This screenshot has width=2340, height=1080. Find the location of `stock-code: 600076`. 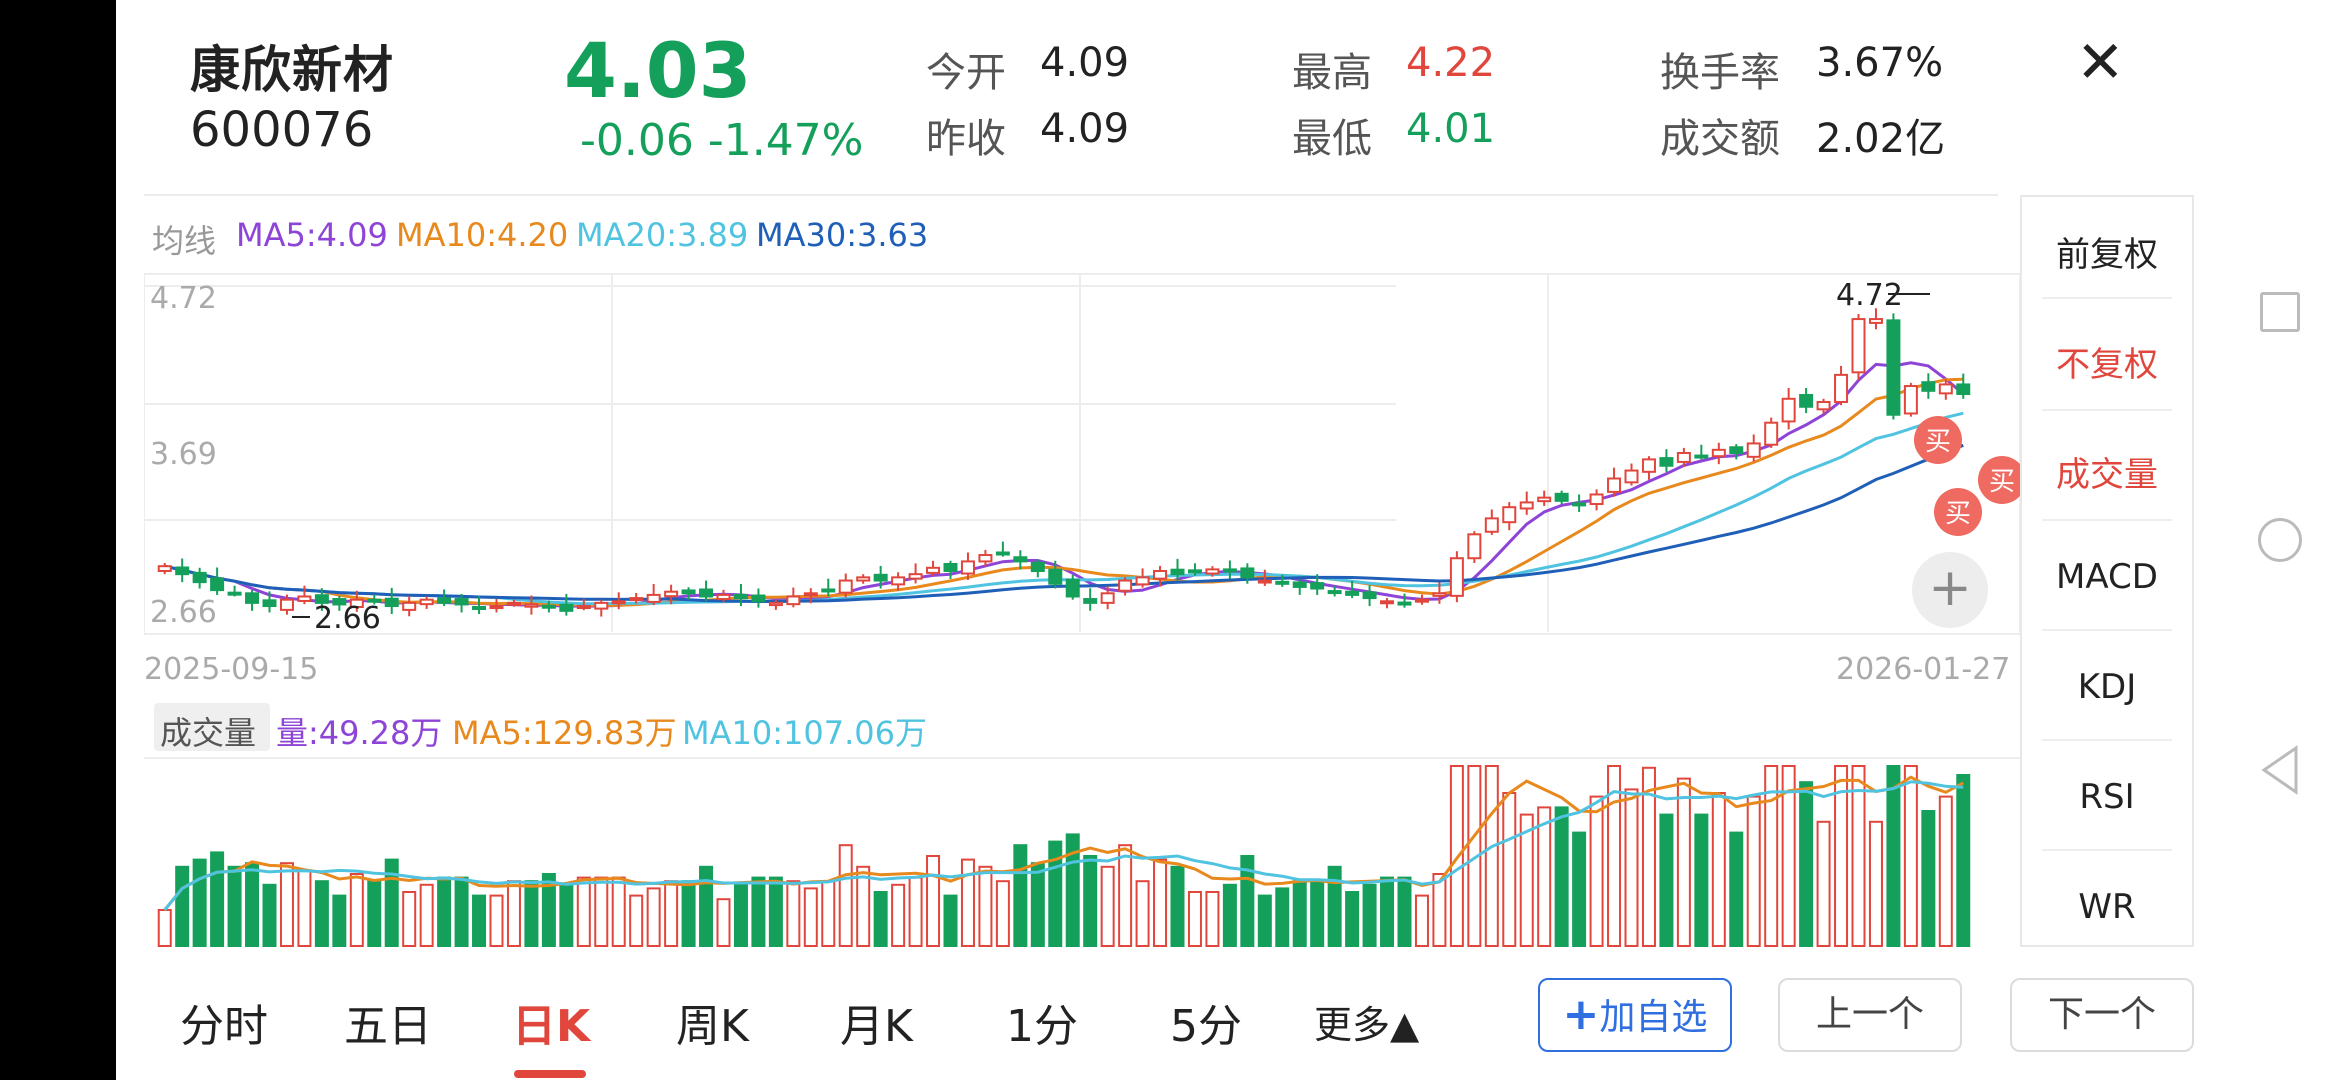

stock-code: 600076 is located at coordinates (282, 130).